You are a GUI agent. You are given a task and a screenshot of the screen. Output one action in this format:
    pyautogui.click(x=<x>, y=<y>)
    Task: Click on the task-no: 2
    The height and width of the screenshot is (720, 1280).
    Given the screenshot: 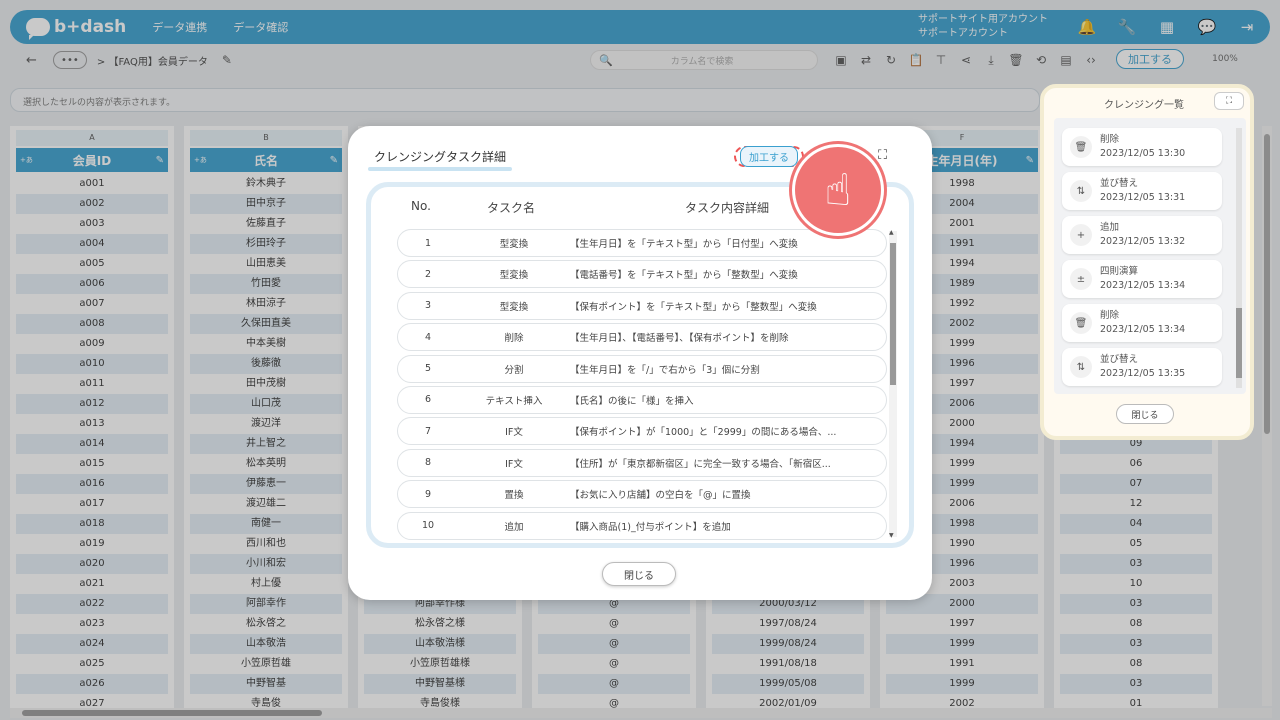 What is the action you would take?
    pyautogui.click(x=428, y=274)
    